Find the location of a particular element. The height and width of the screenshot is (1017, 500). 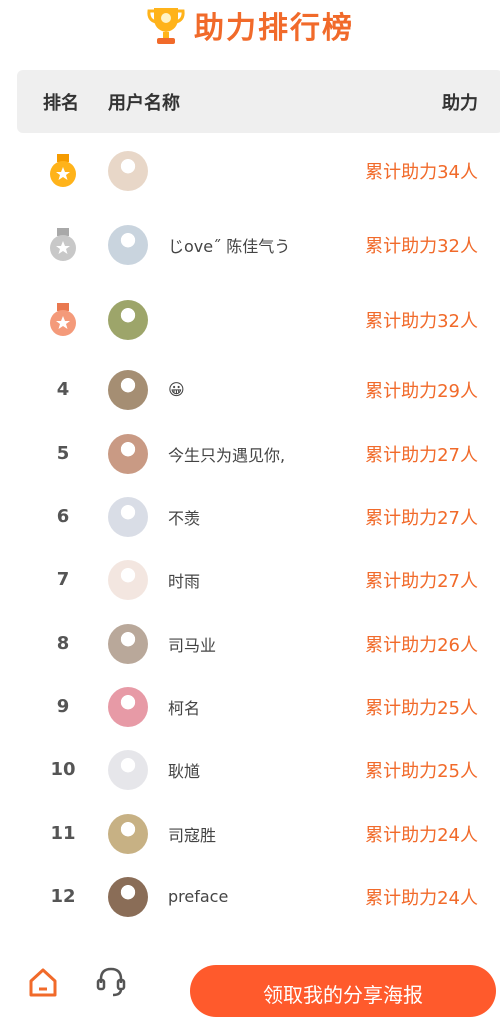

rank-number: 7 is located at coordinates (63, 579).